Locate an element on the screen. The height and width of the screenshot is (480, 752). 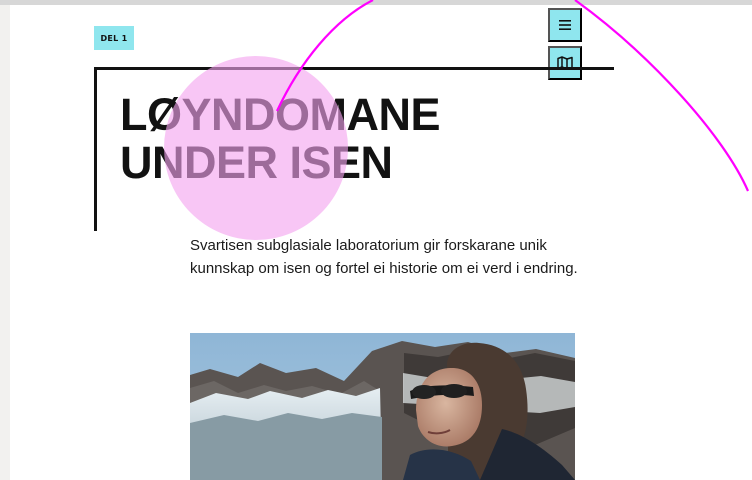
section-badge-label: DEL 1 is located at coordinates (114, 38).